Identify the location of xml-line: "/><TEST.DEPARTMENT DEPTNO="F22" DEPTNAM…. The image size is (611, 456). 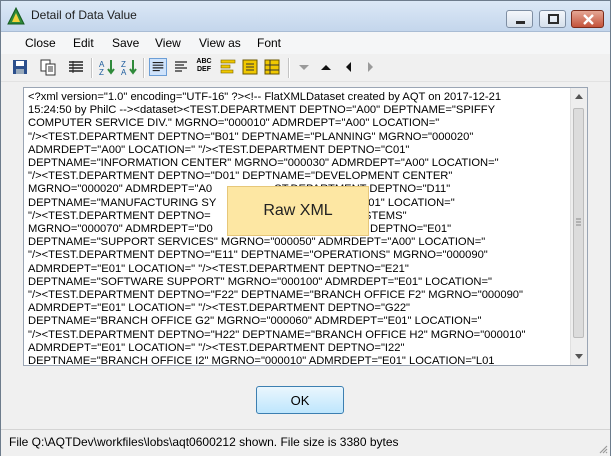
(275, 295).